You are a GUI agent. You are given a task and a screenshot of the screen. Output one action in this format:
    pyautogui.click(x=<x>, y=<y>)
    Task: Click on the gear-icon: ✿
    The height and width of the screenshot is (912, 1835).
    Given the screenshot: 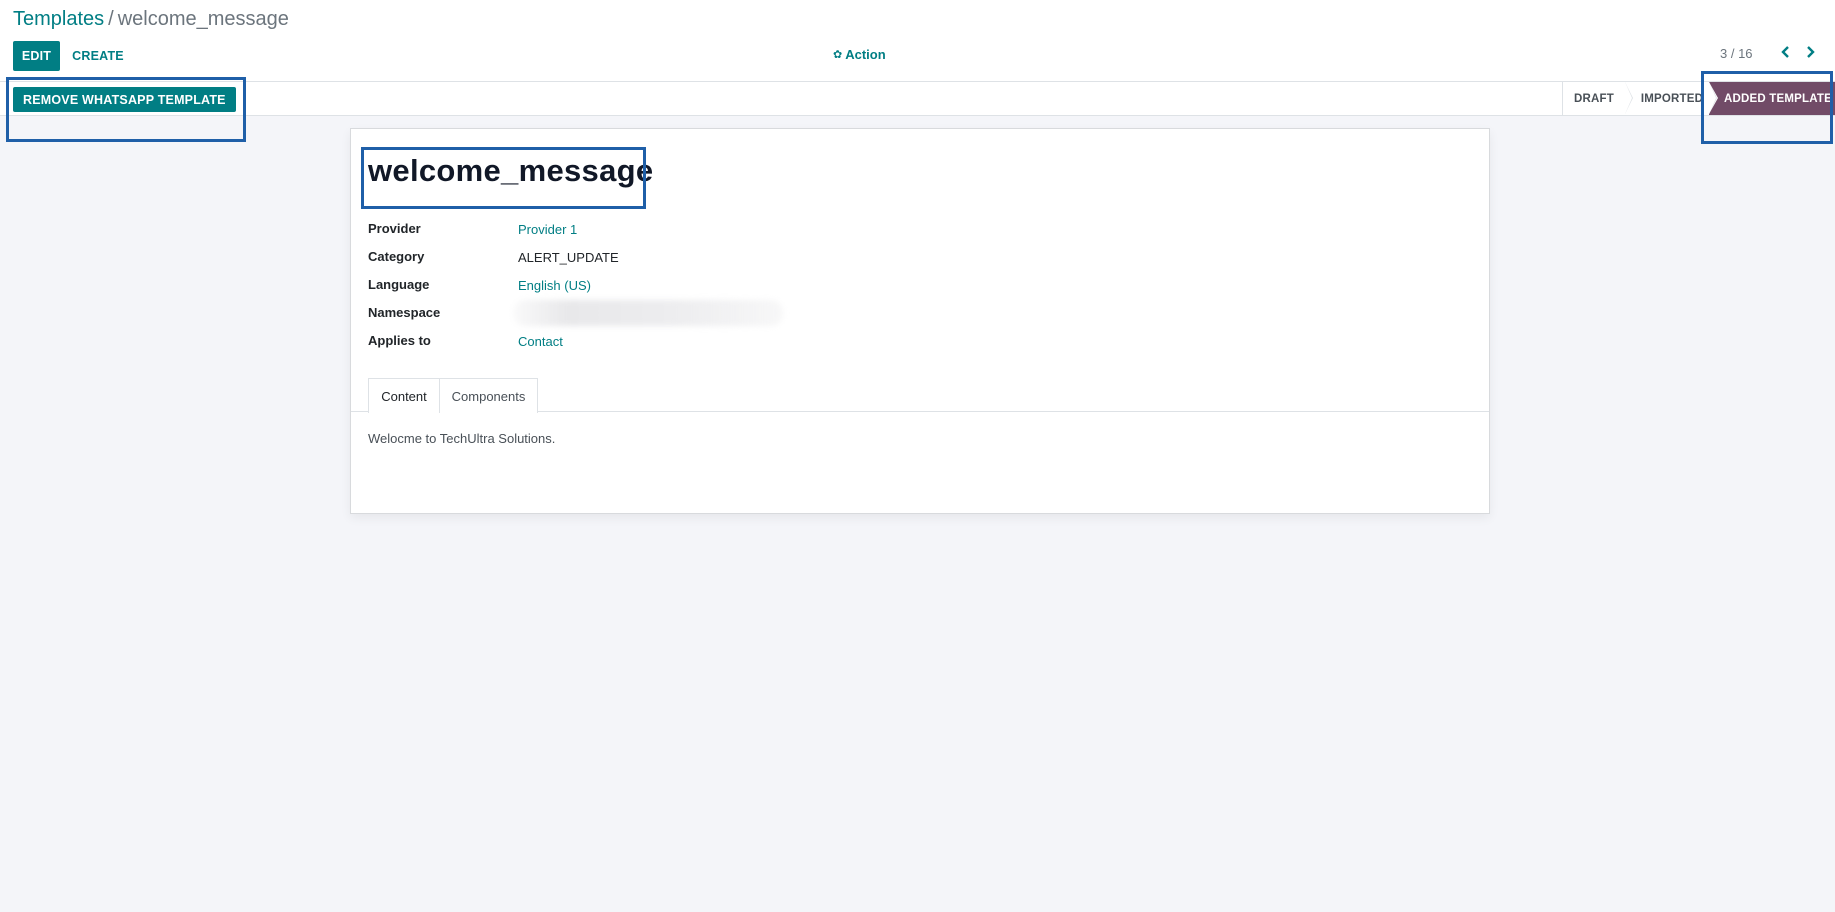 What is the action you would take?
    pyautogui.click(x=838, y=55)
    